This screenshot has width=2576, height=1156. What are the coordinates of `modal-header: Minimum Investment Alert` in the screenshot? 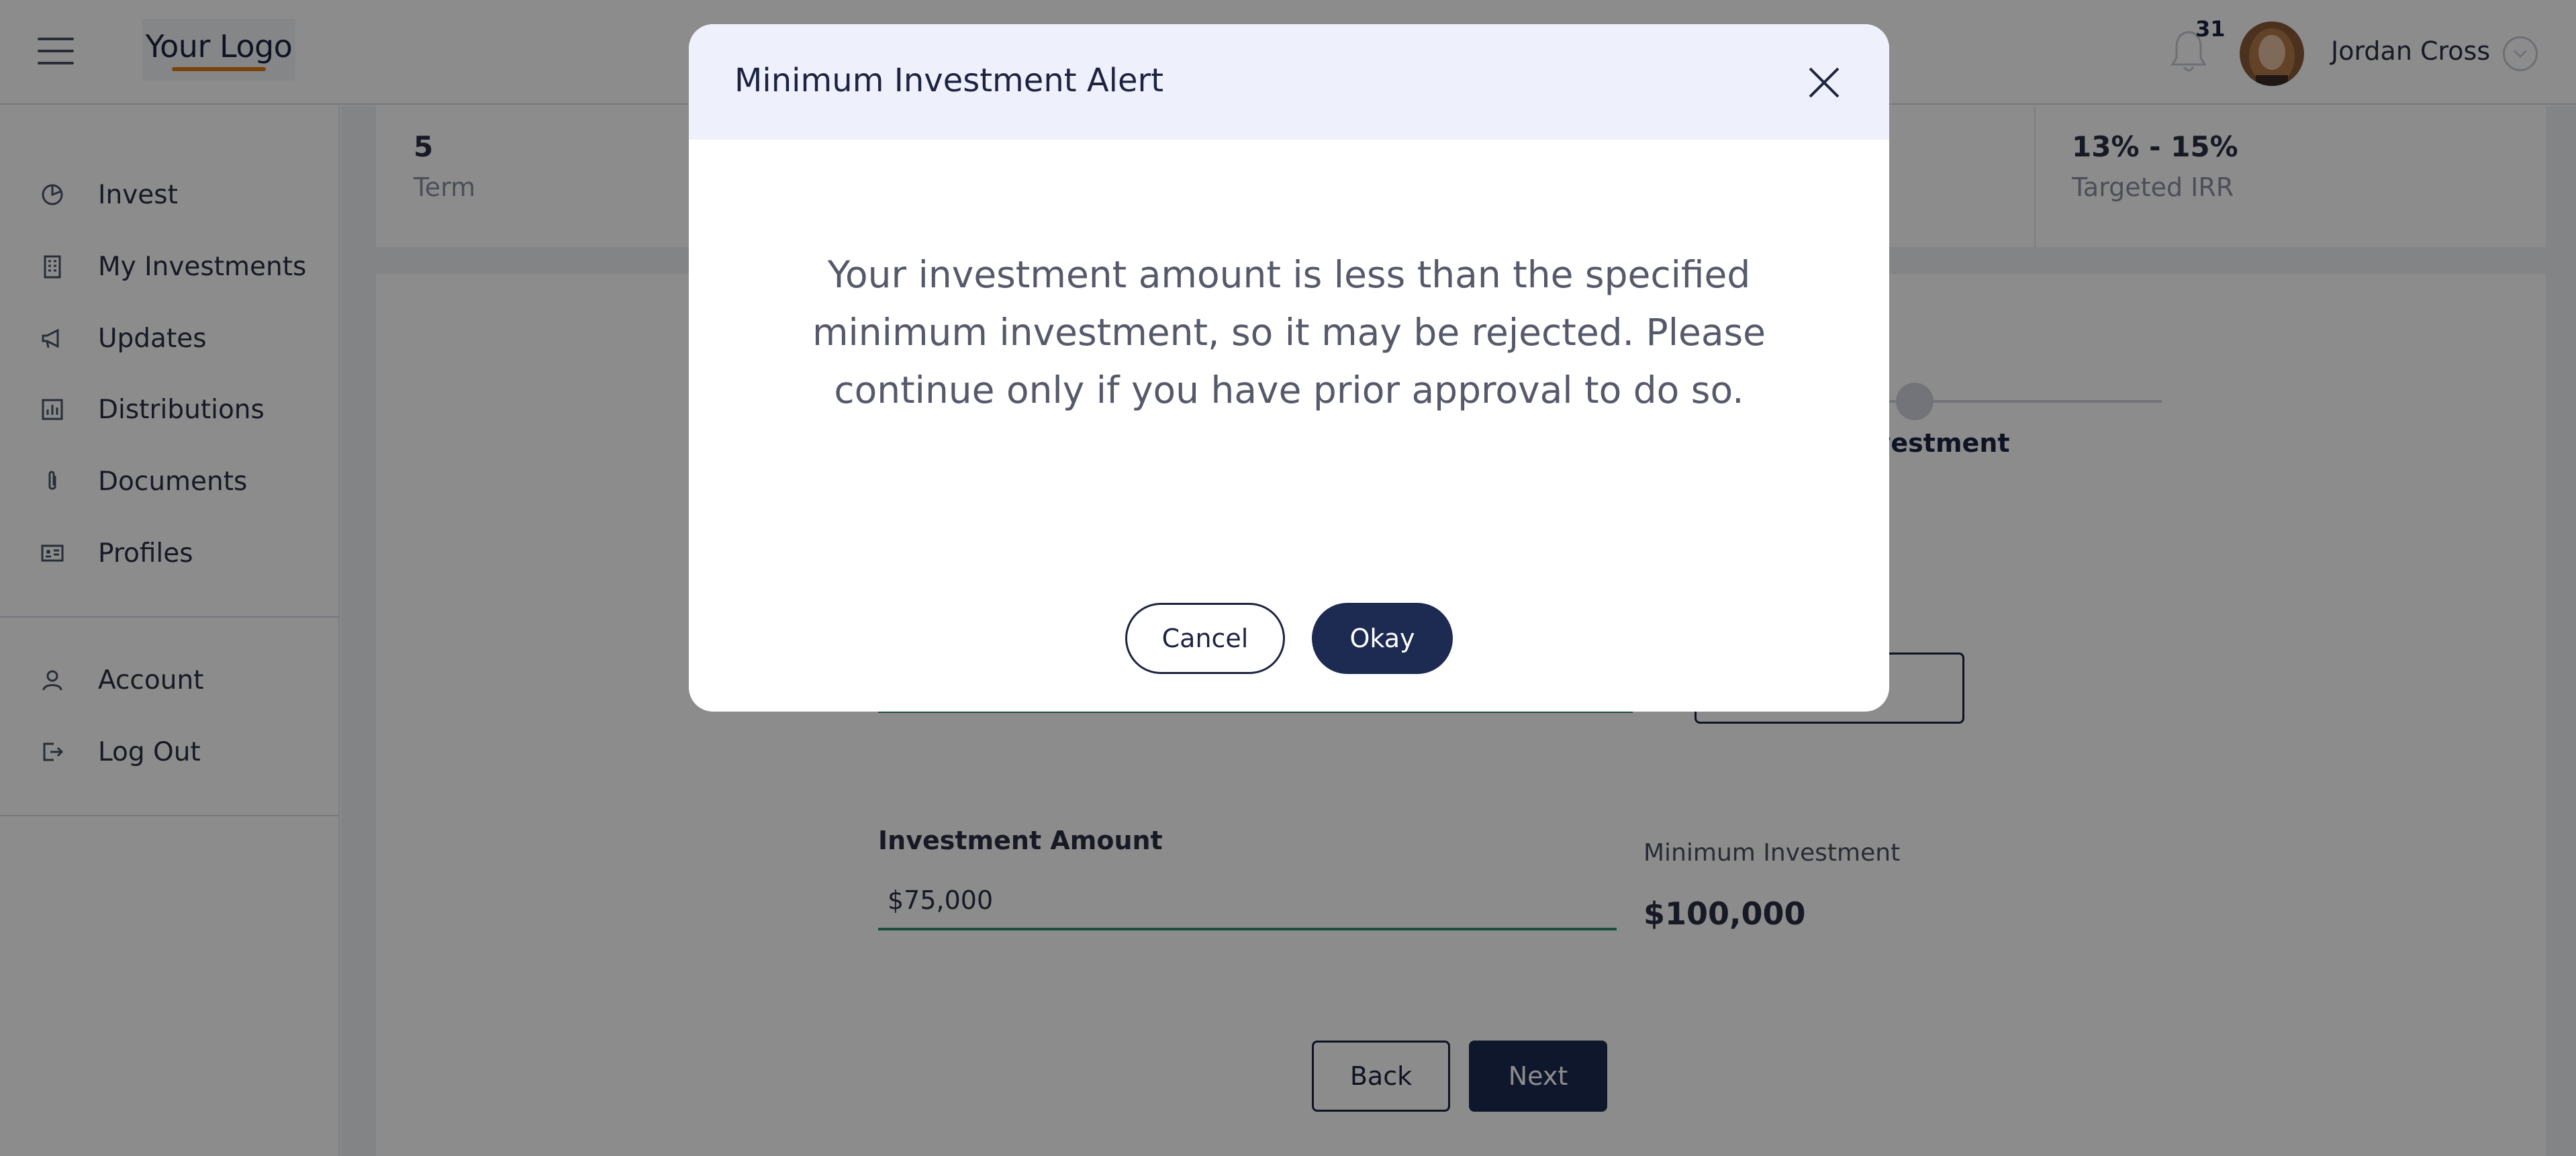 It's located at (1289, 82).